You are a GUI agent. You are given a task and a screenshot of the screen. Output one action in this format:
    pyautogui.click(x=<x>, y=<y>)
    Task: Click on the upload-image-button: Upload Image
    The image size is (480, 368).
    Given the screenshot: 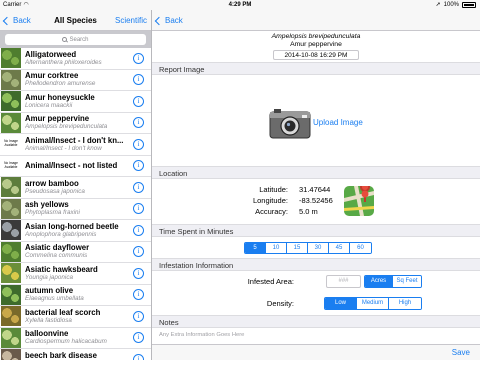 What is the action you would take?
    pyautogui.click(x=338, y=122)
    